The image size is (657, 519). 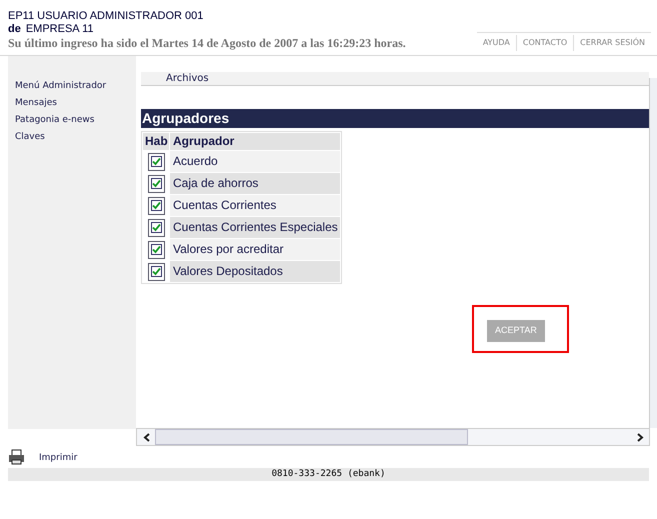 I want to click on horizontal-scrollbar, so click(x=393, y=437).